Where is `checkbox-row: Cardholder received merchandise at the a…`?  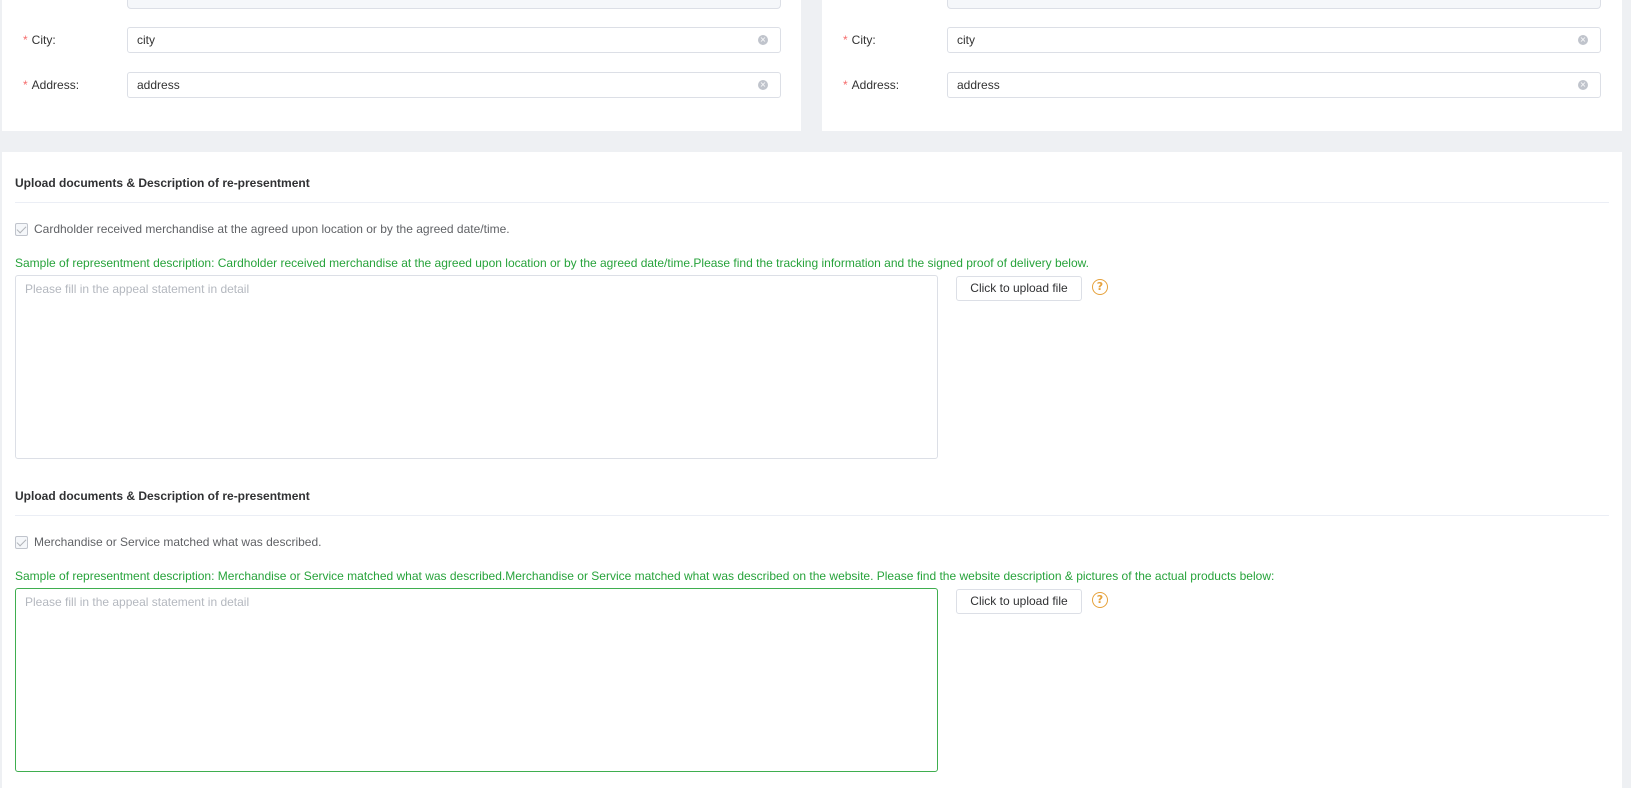 checkbox-row: Cardholder received merchandise at the a… is located at coordinates (262, 229).